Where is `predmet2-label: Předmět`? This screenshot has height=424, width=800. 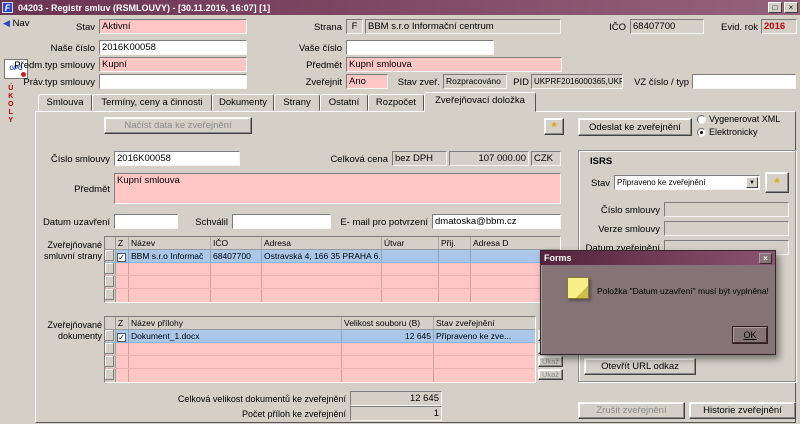 predmet2-label: Předmět is located at coordinates (92, 189).